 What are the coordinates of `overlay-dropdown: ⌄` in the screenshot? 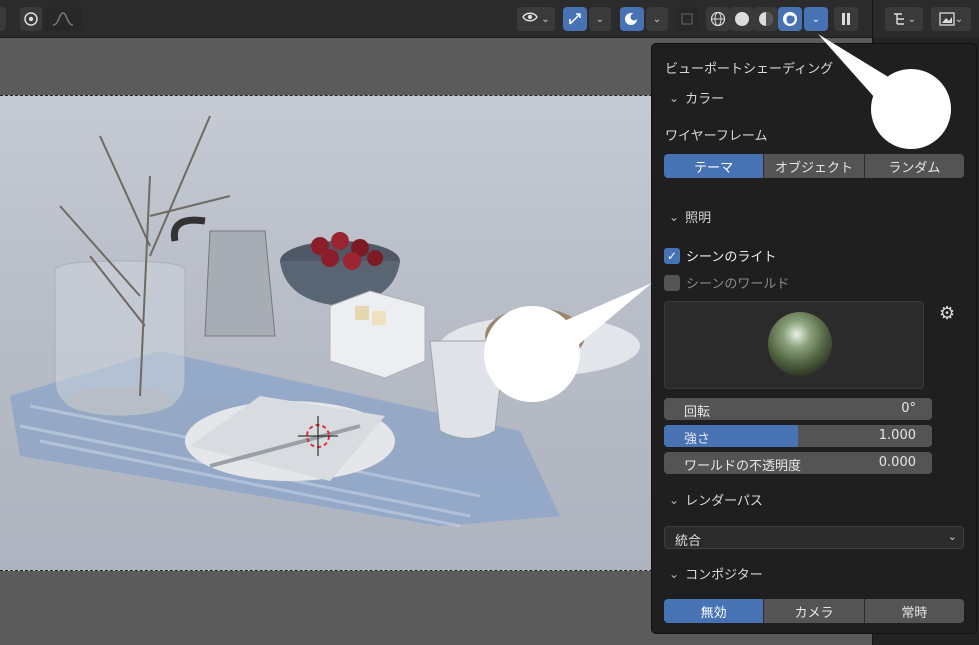 It's located at (657, 19).